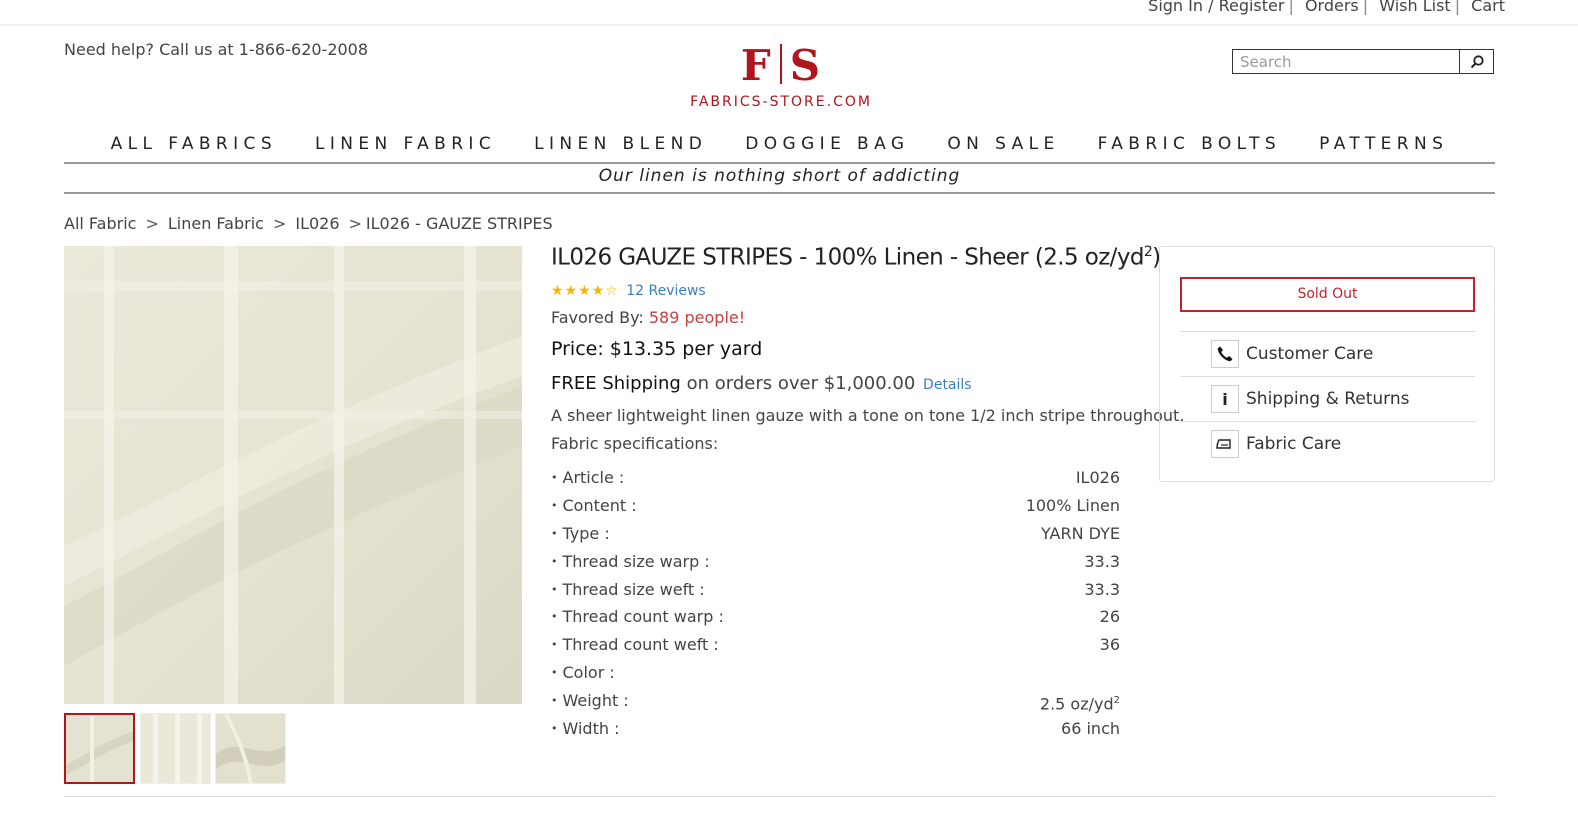 The image size is (1578, 817). I want to click on search-button, so click(1476, 61).